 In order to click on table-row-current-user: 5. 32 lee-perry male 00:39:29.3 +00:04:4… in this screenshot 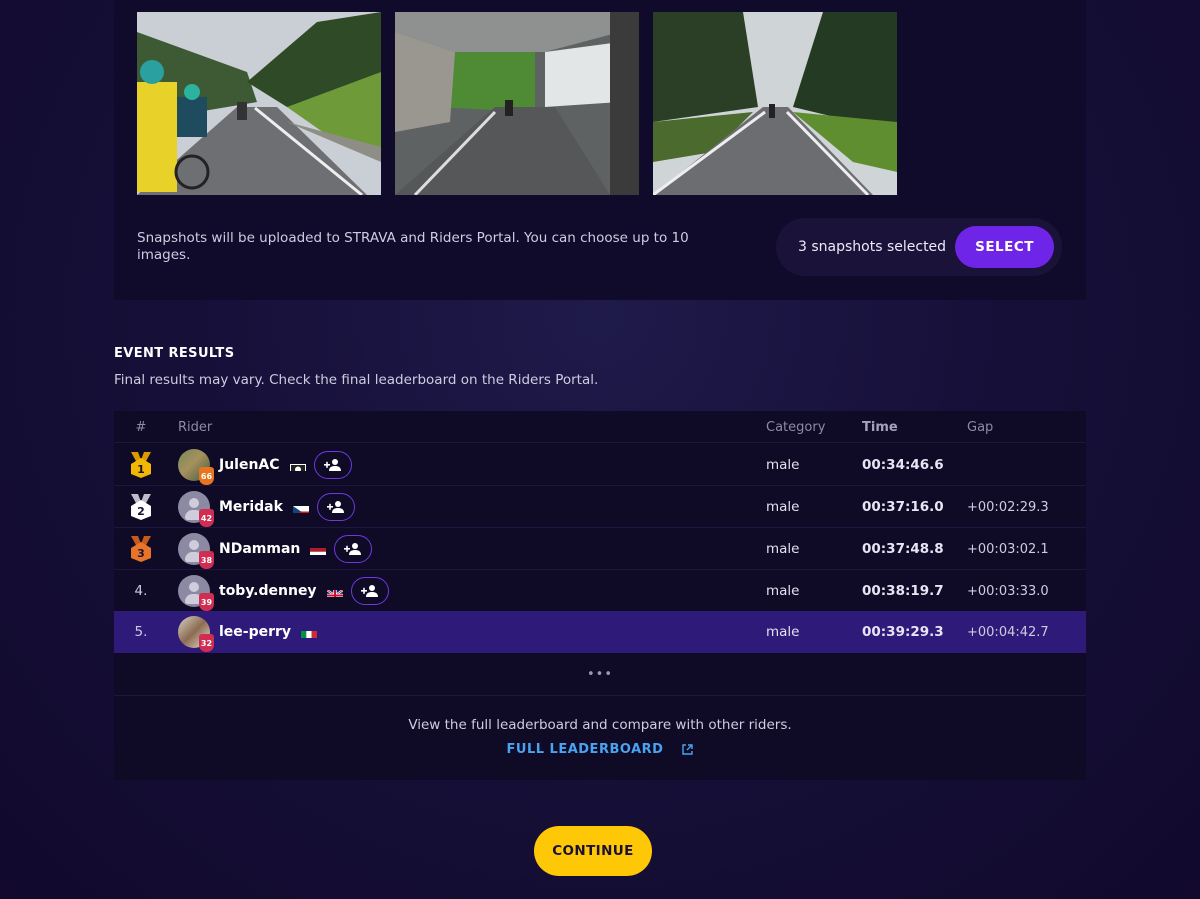, I will do `click(600, 632)`.